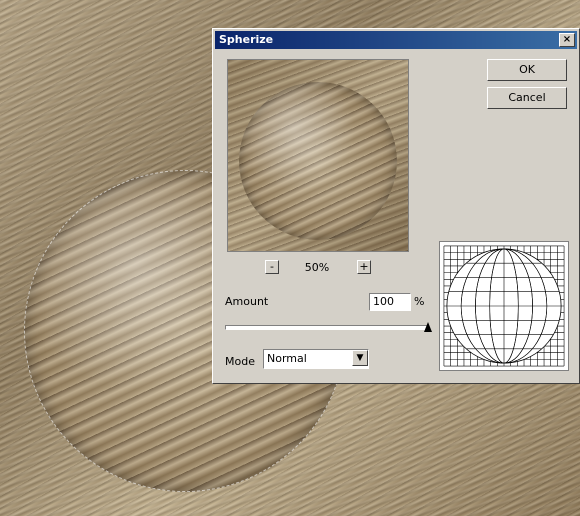 The width and height of the screenshot is (580, 516). What do you see at coordinates (316, 359) in the screenshot?
I see `mode-select: Normal ▼` at bounding box center [316, 359].